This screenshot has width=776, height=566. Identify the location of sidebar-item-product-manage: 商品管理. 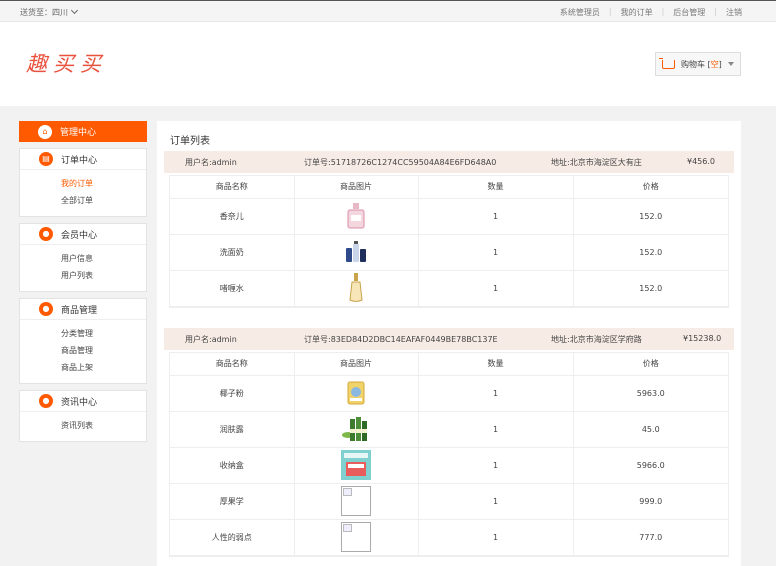
(103, 350).